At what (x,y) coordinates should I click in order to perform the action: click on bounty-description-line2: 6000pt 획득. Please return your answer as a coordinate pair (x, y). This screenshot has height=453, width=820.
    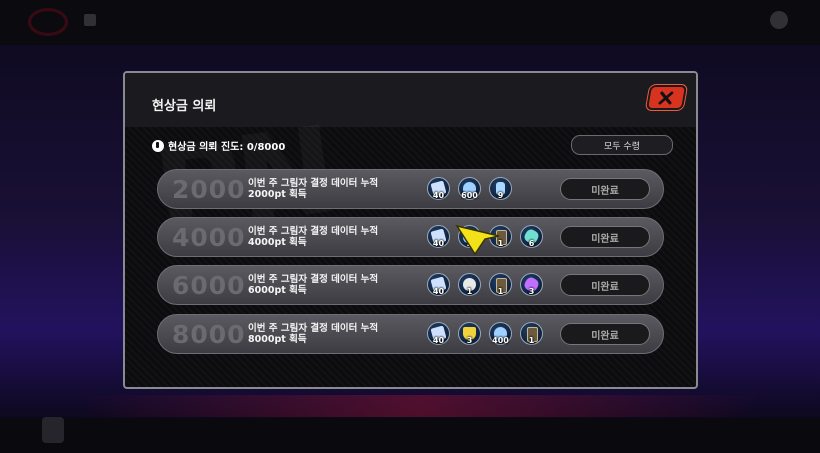
    Looking at the image, I should click on (277, 290).